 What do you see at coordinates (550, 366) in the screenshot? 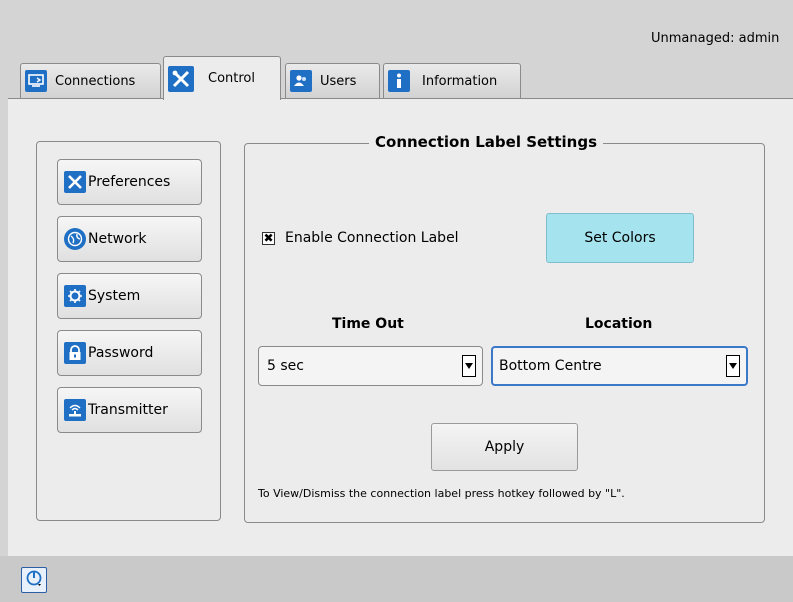
I see `location-value: Bottom Centre` at bounding box center [550, 366].